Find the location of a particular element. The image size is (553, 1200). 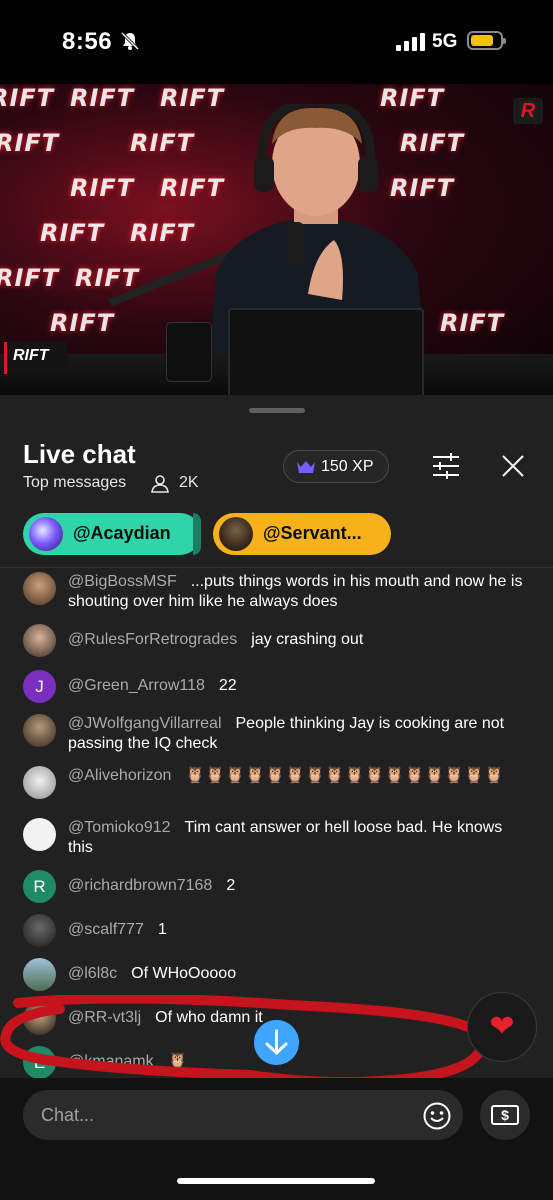

chat-message: J @Green_Arrow118 22 is located at coordinates (273, 686).